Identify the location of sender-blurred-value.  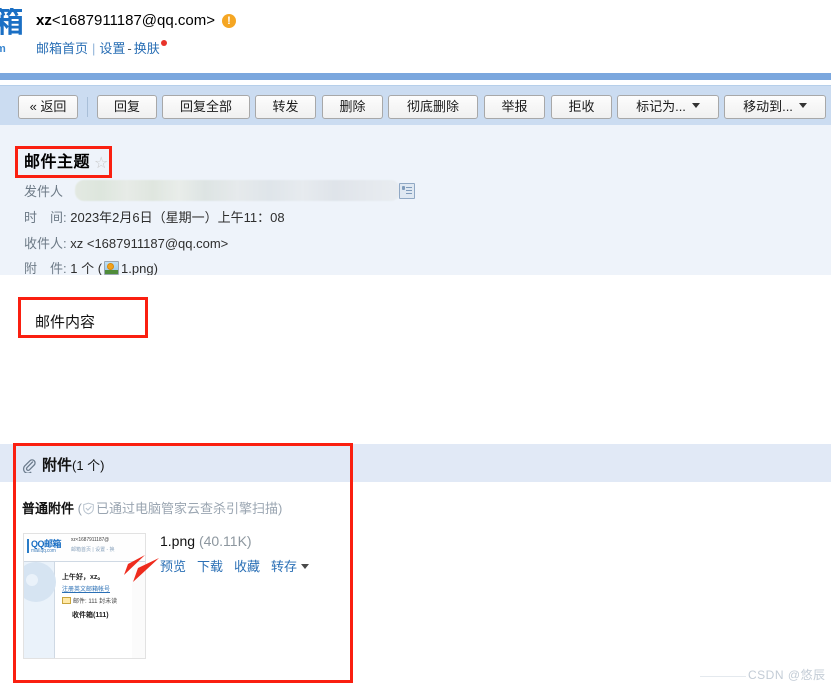
(237, 190).